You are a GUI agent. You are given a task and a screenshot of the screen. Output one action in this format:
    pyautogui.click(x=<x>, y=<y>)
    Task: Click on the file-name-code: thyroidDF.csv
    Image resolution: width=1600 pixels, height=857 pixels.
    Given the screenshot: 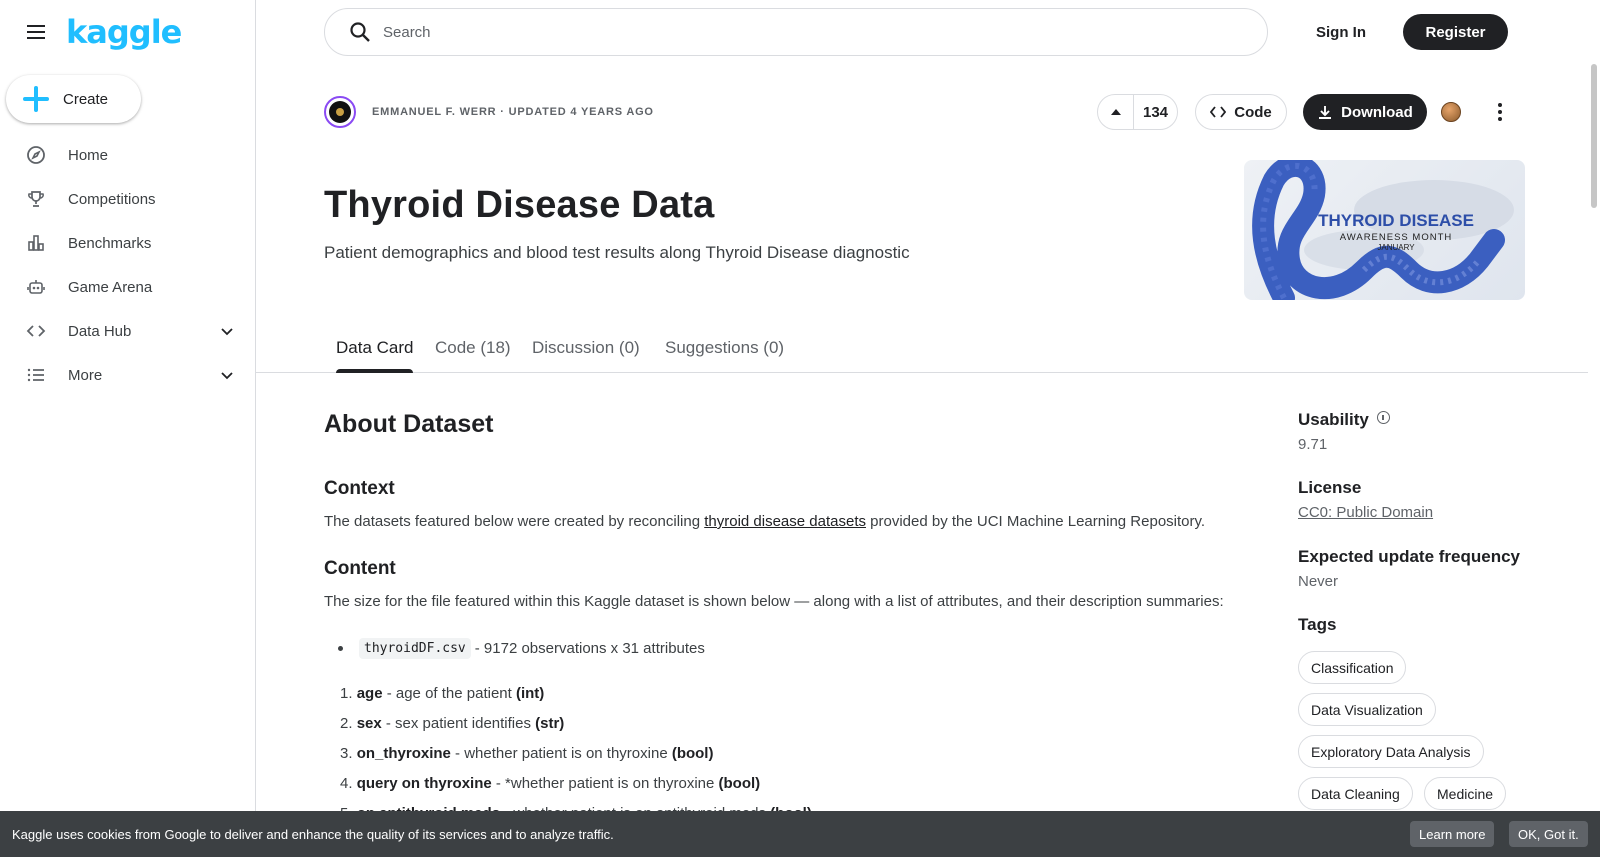 What is the action you would take?
    pyautogui.click(x=415, y=648)
    